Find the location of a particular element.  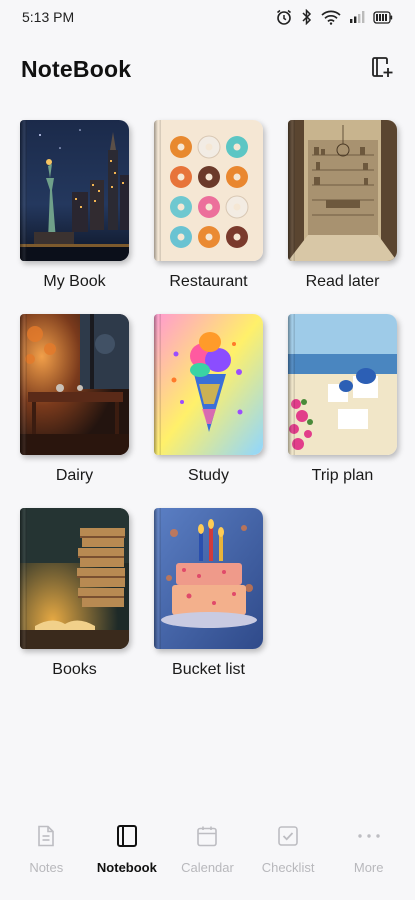

bluetooth-icon is located at coordinates (307, 17).